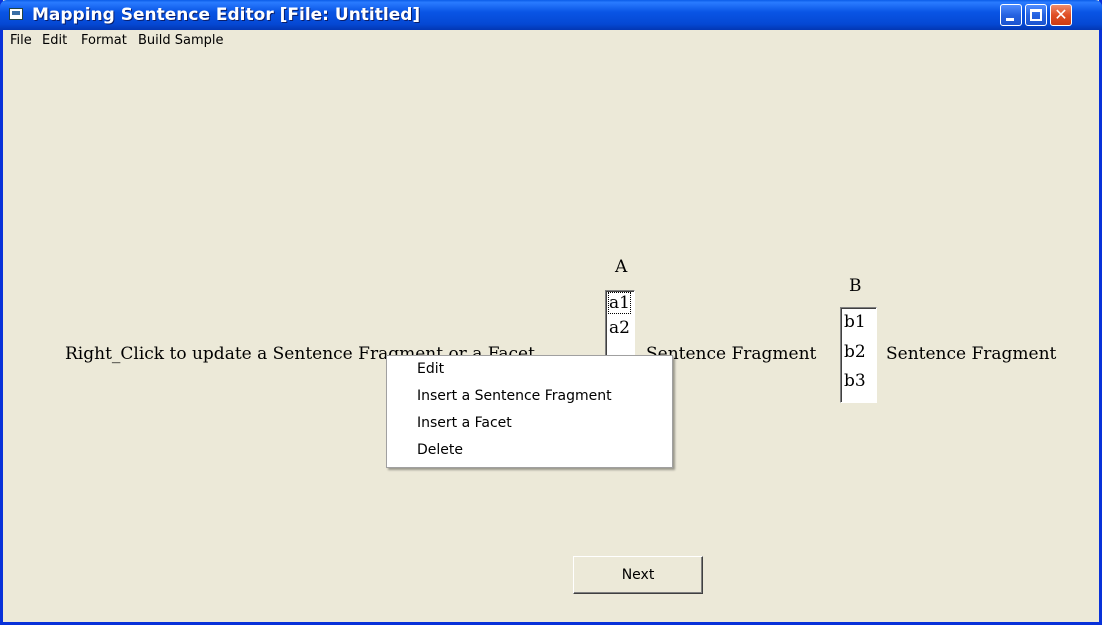 The width and height of the screenshot is (1102, 625). I want to click on facet-a-label: A, so click(621, 267).